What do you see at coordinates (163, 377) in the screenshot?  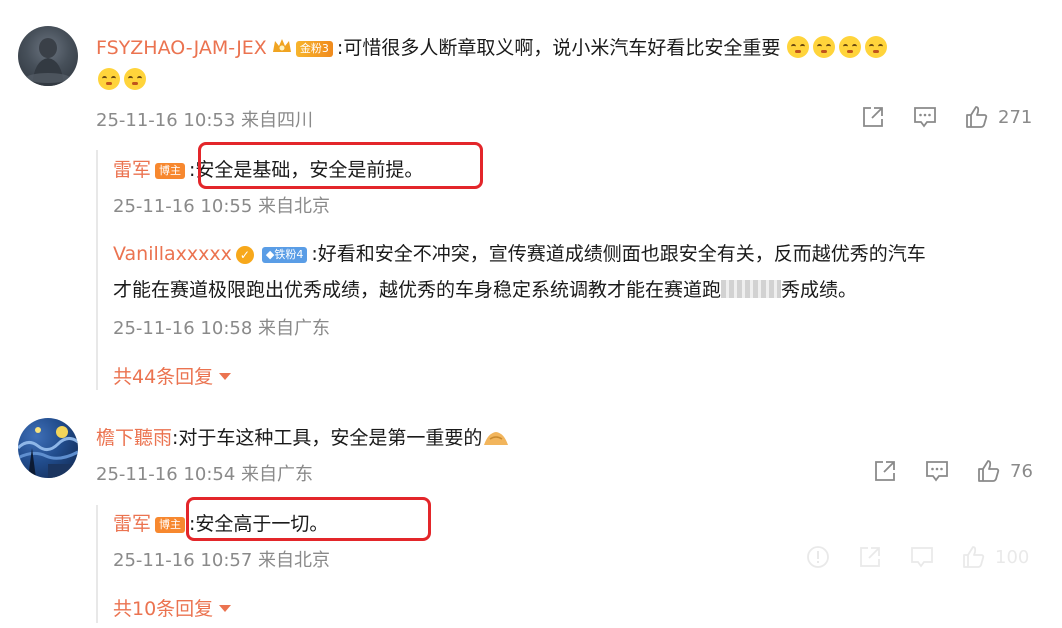 I see `more-replies-label: 共44条回复` at bounding box center [163, 377].